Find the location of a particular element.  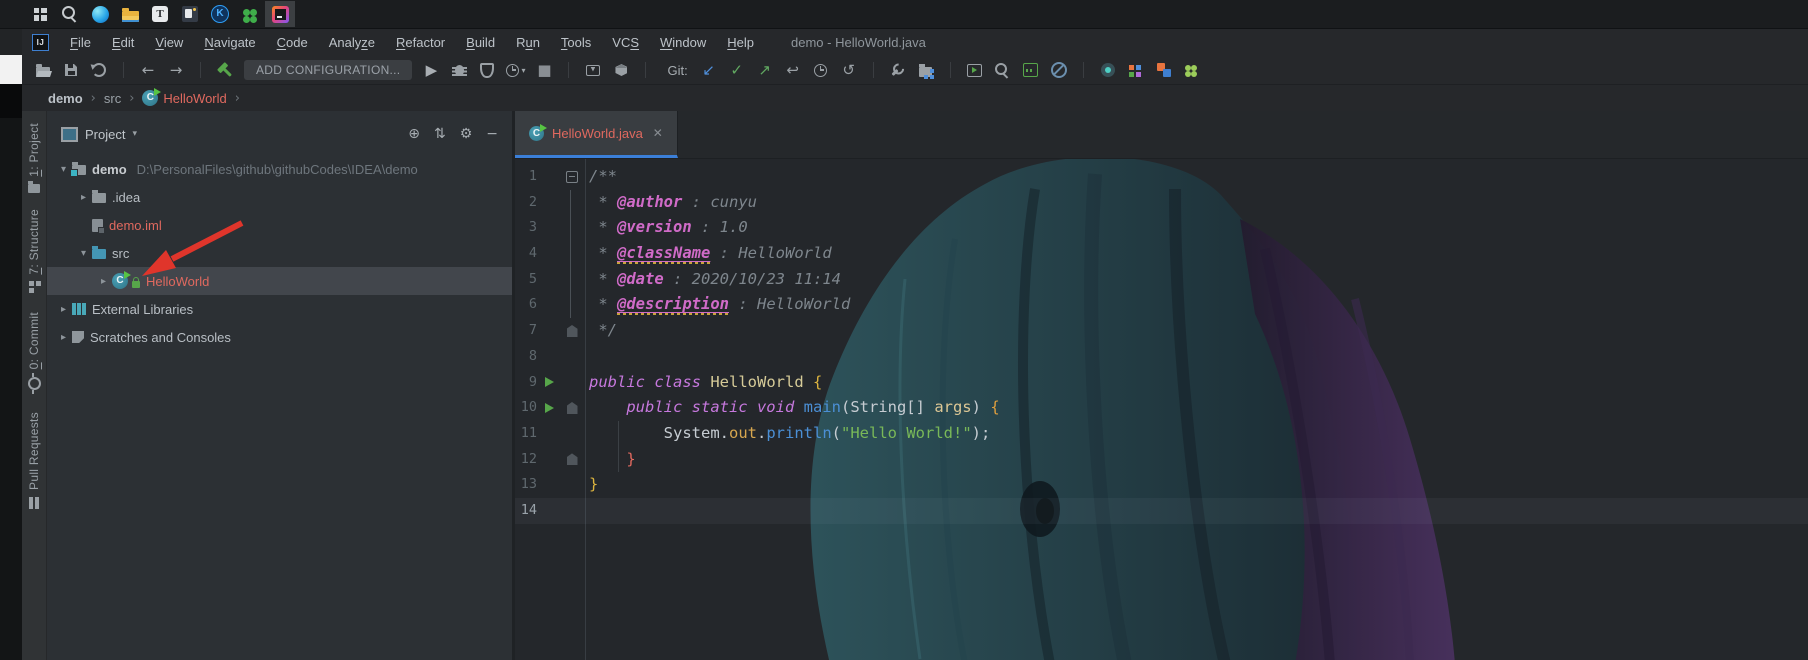

git-undo-icon: ↺ is located at coordinates (849, 70).